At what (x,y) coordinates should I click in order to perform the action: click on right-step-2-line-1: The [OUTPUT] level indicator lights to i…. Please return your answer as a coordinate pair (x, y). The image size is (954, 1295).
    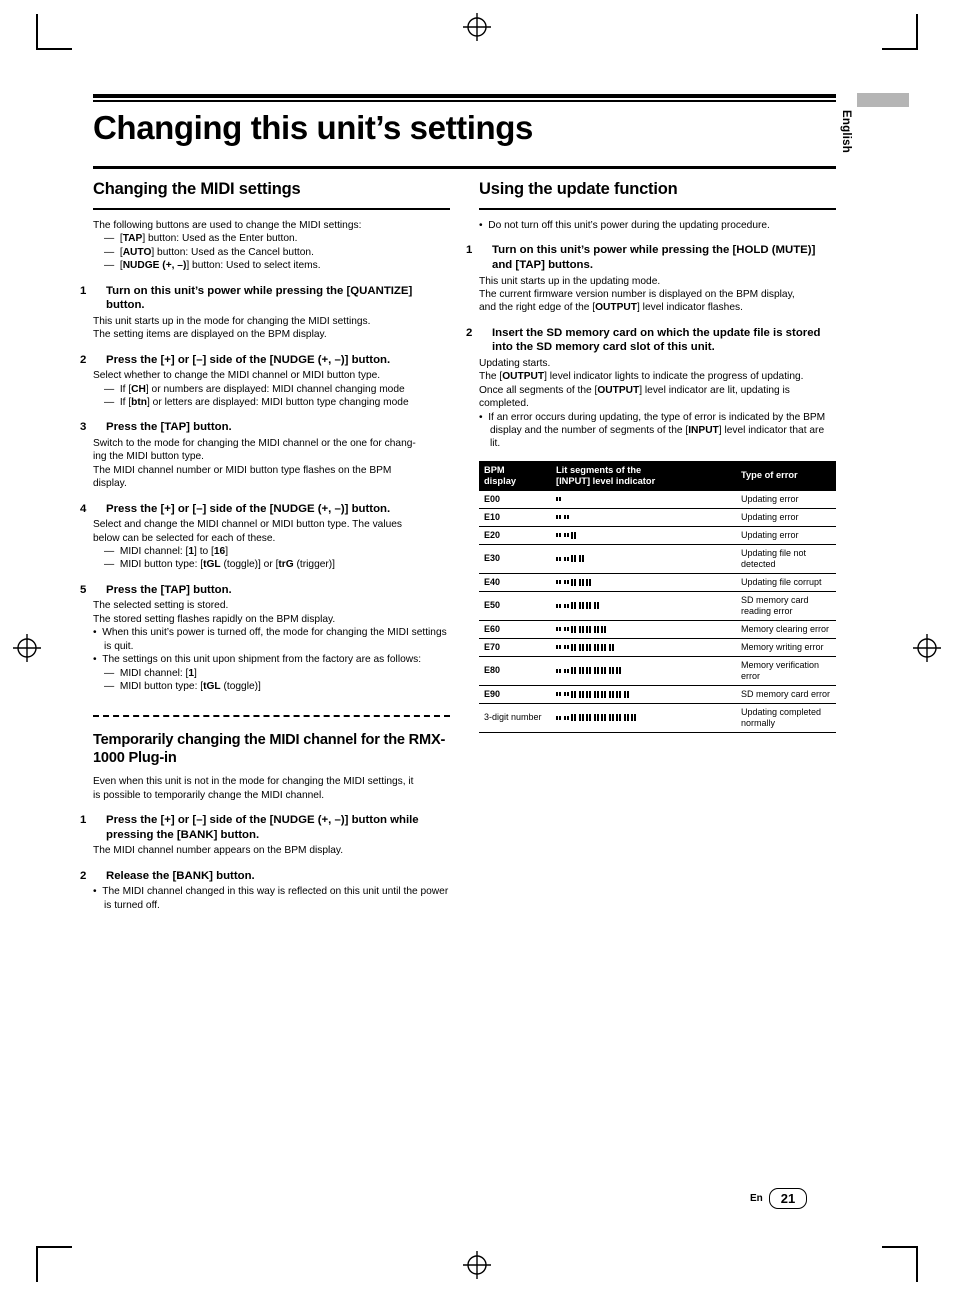
    Looking at the image, I should click on (641, 377).